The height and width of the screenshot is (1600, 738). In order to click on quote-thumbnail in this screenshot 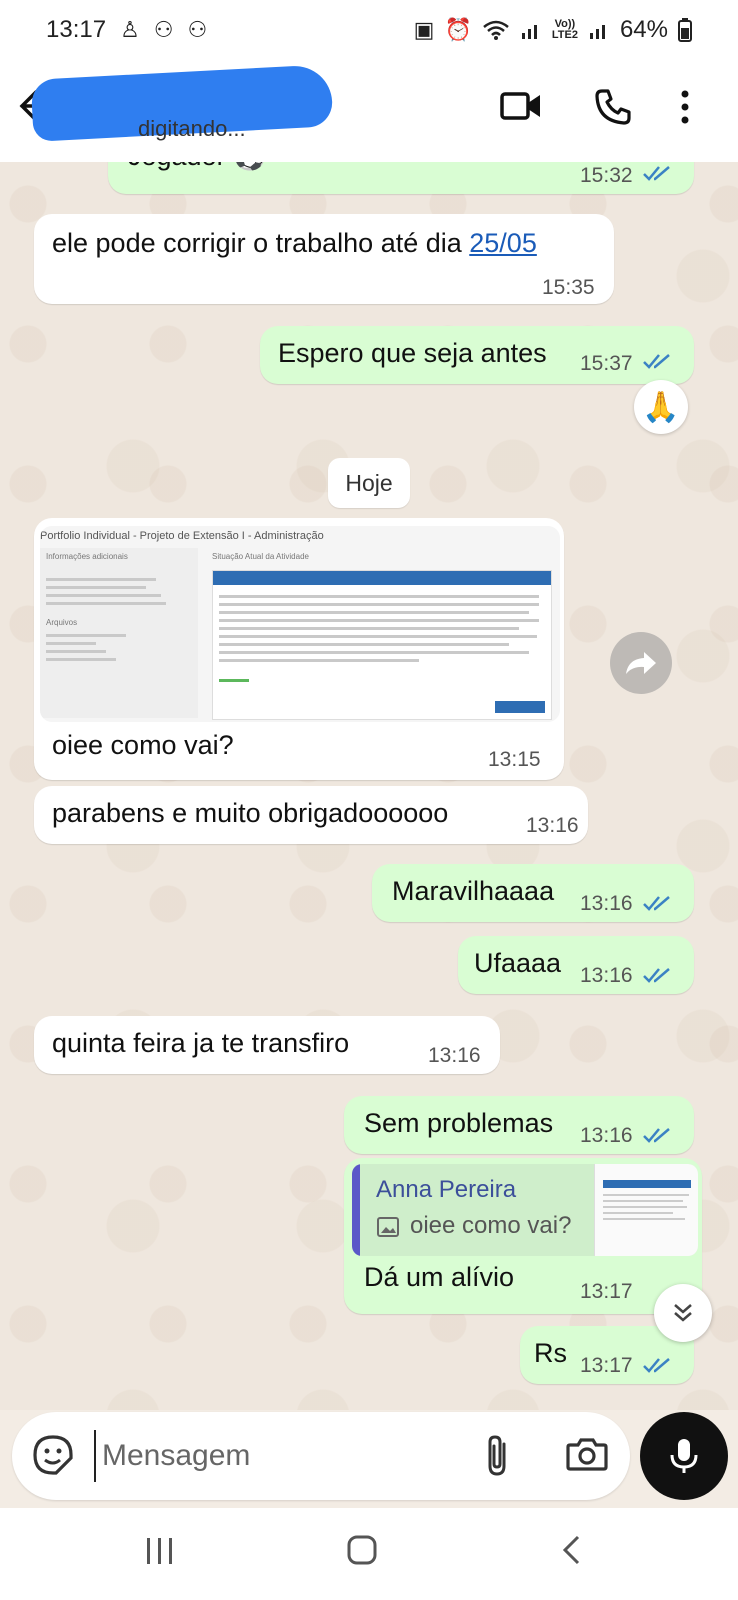, I will do `click(646, 1210)`.